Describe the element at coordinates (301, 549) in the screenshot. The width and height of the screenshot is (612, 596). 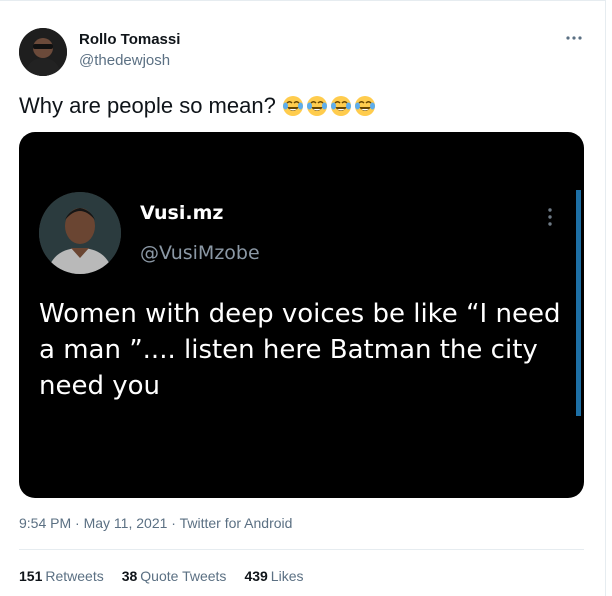
I see `divider` at that location.